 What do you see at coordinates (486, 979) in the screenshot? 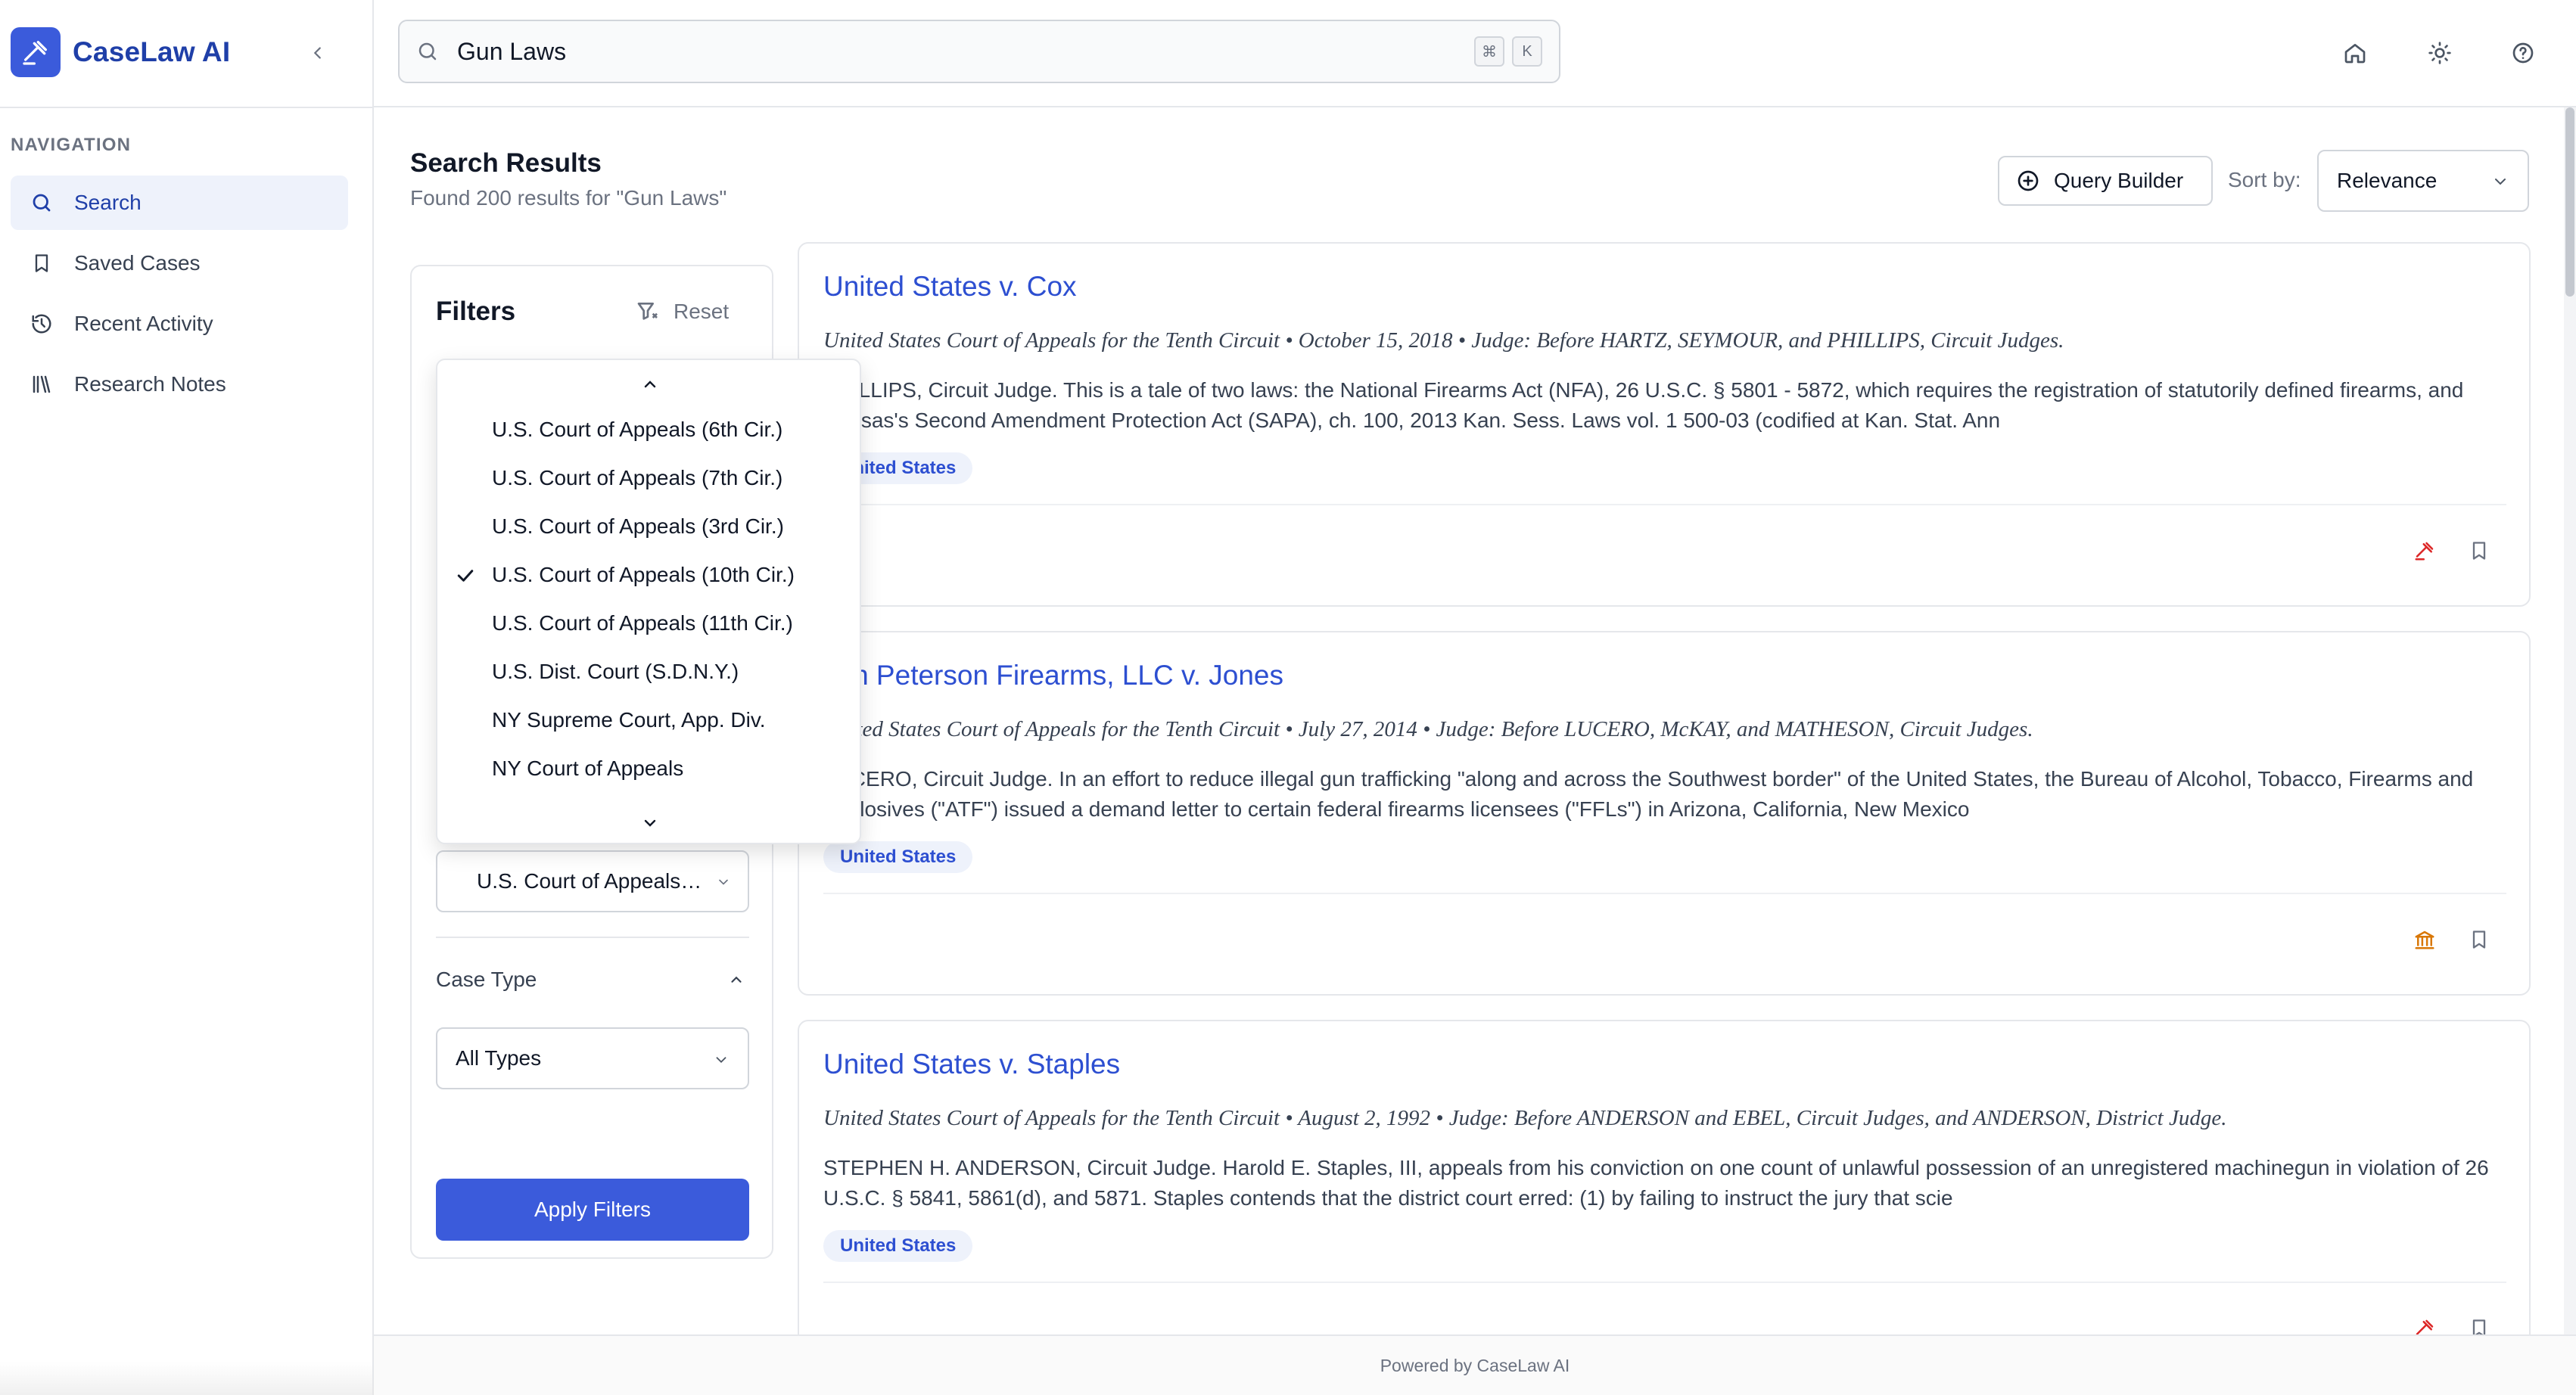
I see `case-type-label: Case Type` at bounding box center [486, 979].